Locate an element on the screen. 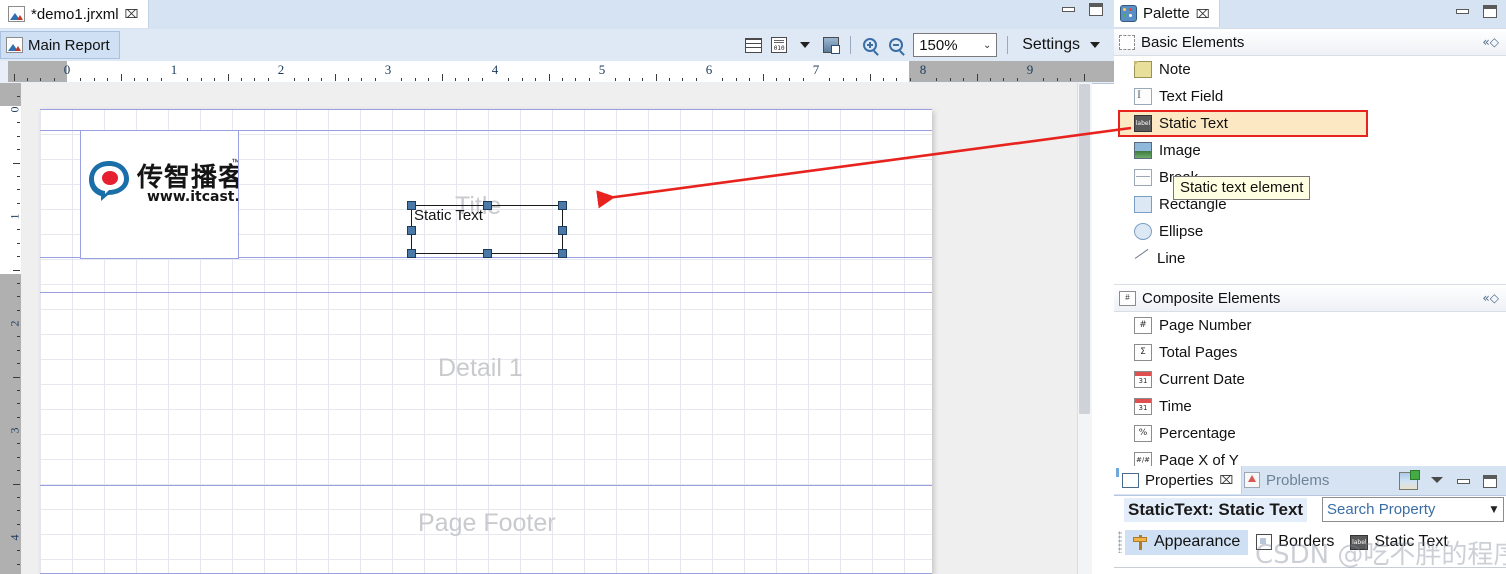  prop-tab-appearance: Appearance is located at coordinates (1187, 542).